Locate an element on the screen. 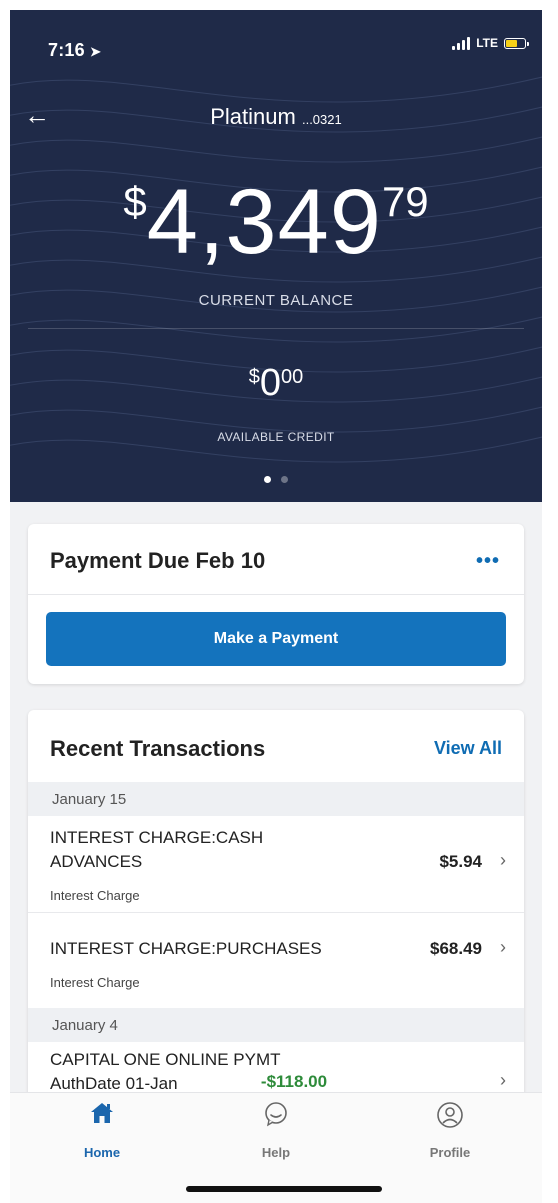 Image resolution: width=558 pixels, height=1203 pixels. balance-amount: 4,349 is located at coordinates (264, 222).